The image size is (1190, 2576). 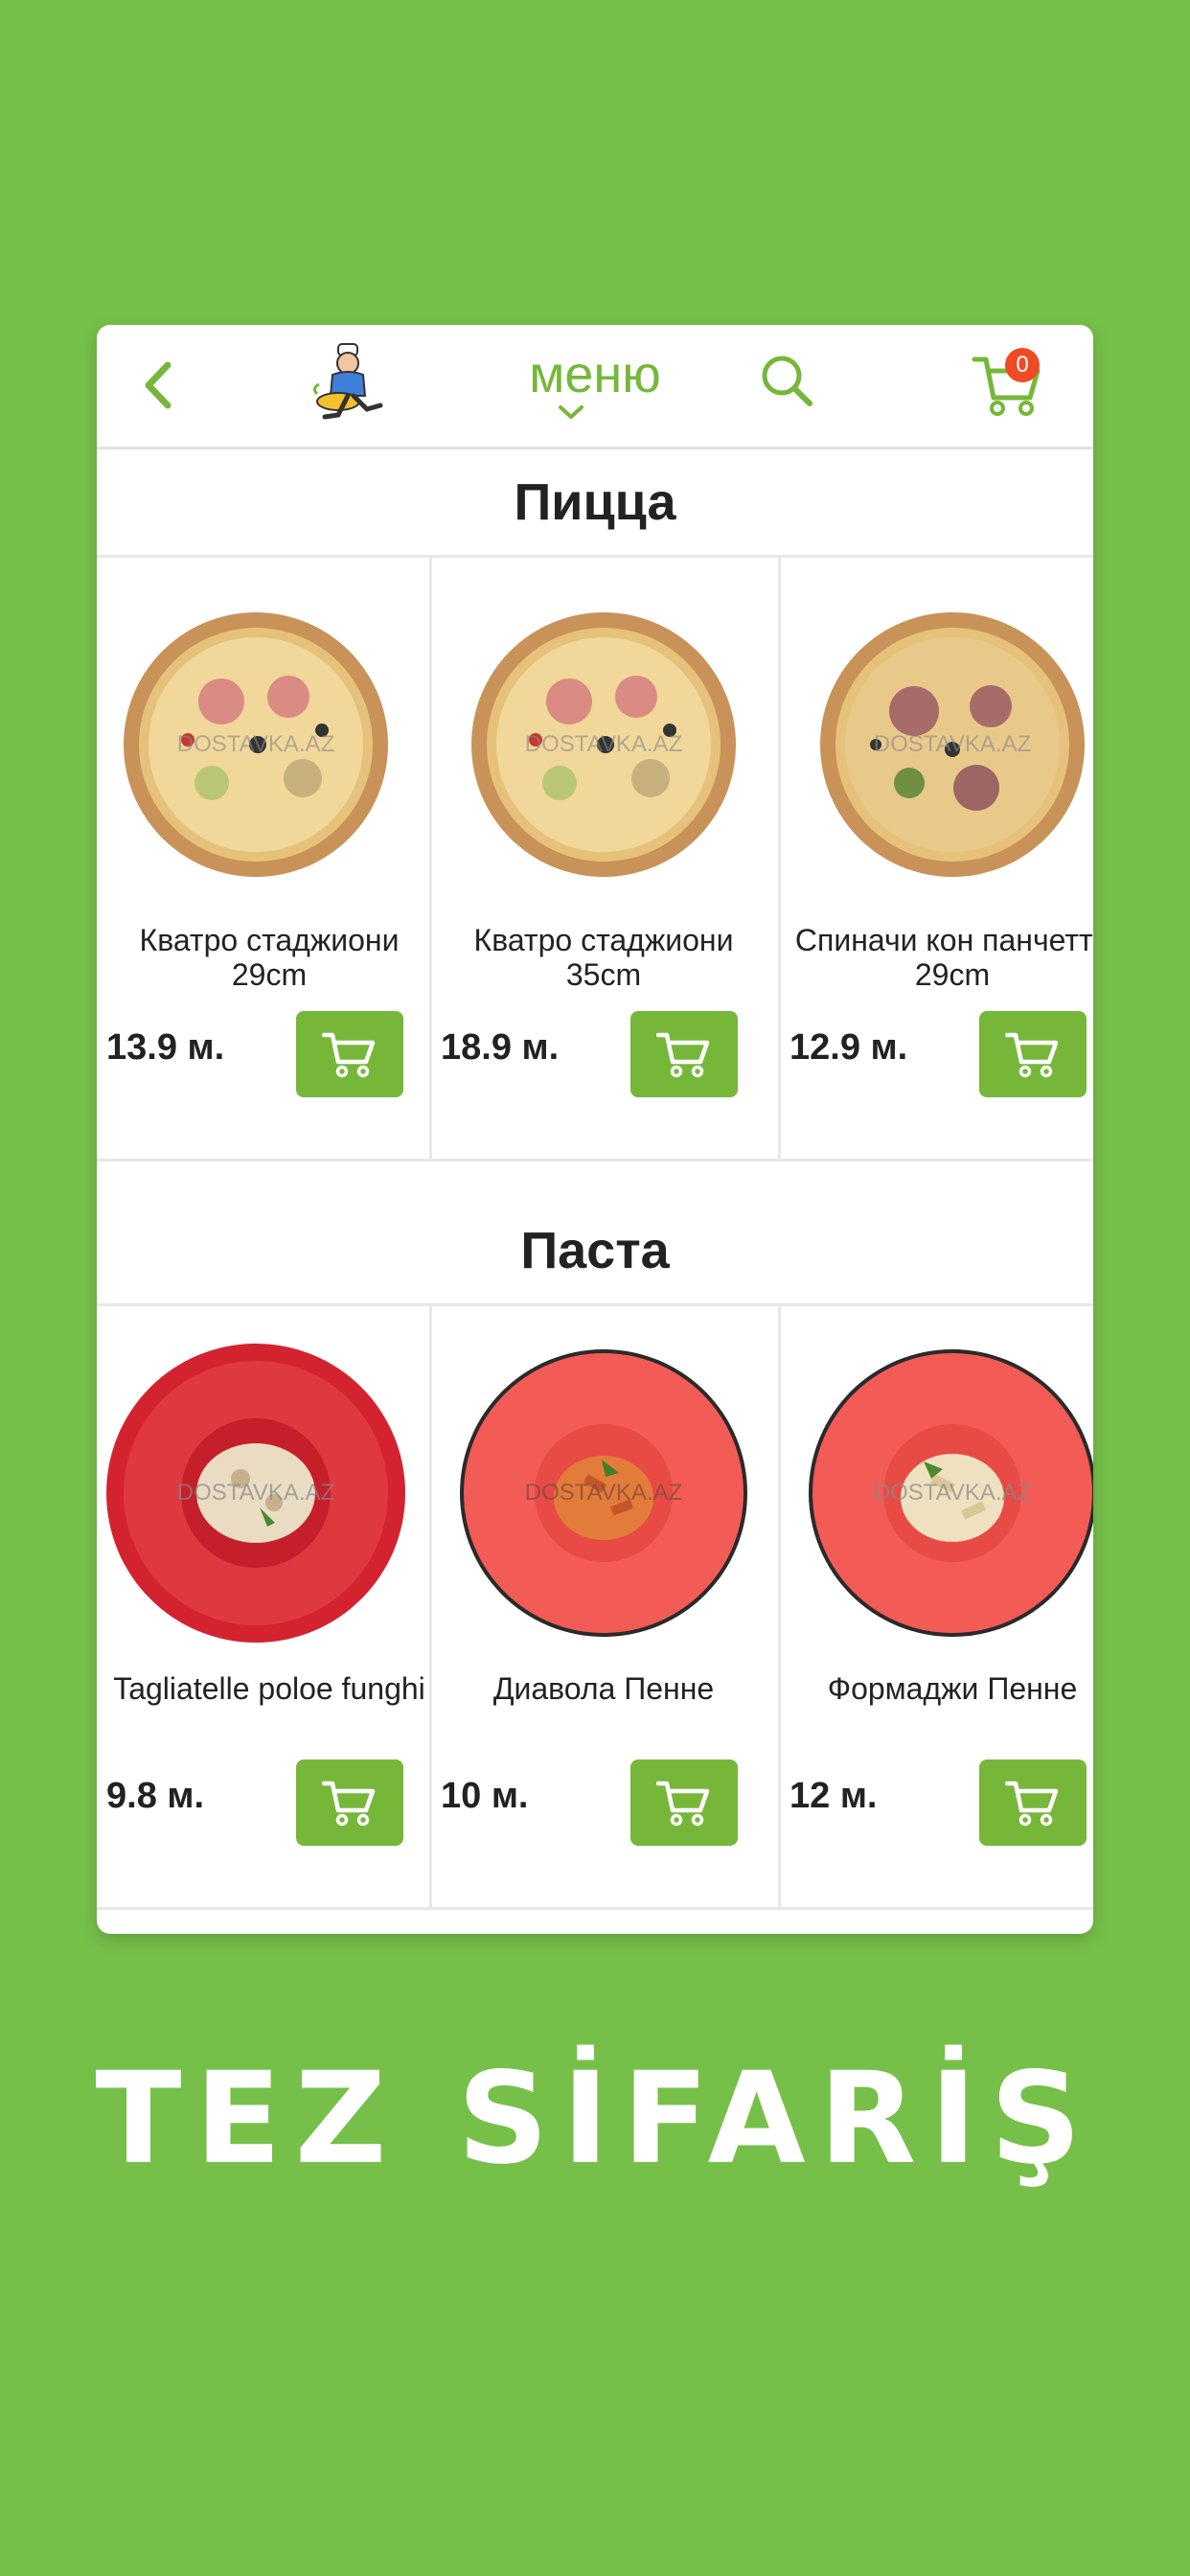 What do you see at coordinates (155, 1796) in the screenshot?
I see `product-price: 9.8 м.` at bounding box center [155, 1796].